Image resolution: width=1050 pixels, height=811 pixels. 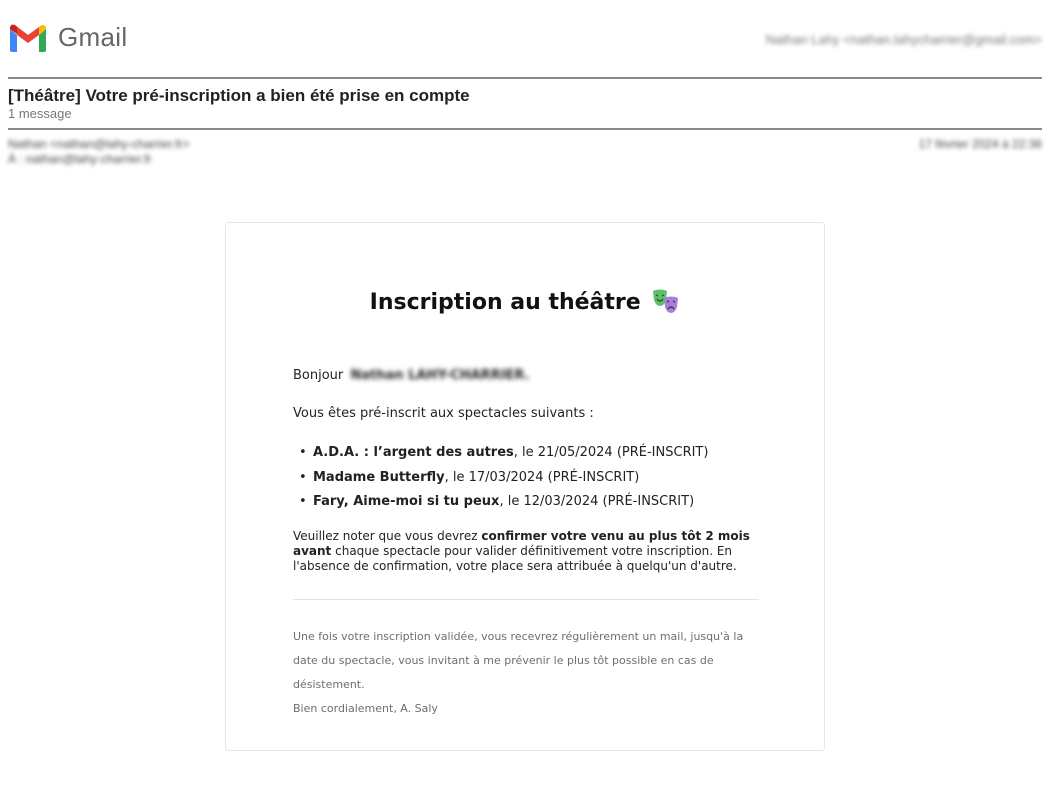 I want to click on theater-masks-icon, so click(x=666, y=305).